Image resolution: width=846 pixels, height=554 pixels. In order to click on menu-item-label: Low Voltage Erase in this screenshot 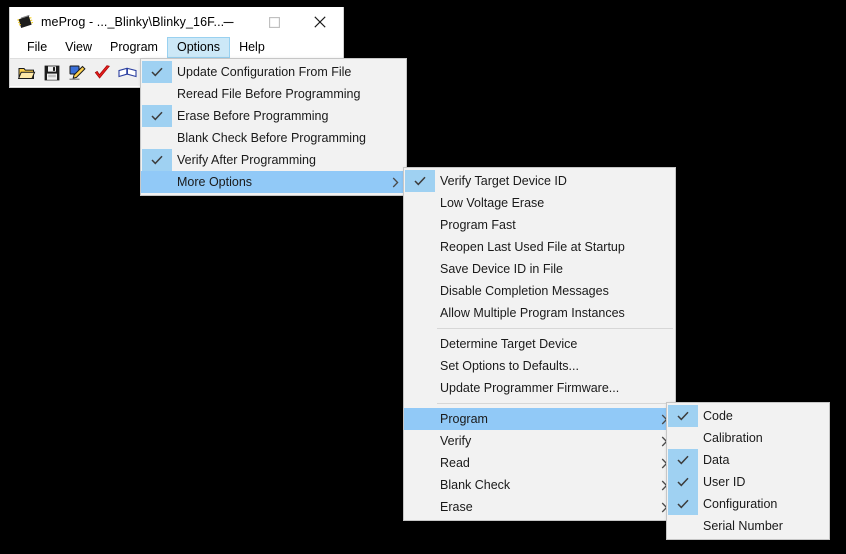, I will do `click(492, 203)`.